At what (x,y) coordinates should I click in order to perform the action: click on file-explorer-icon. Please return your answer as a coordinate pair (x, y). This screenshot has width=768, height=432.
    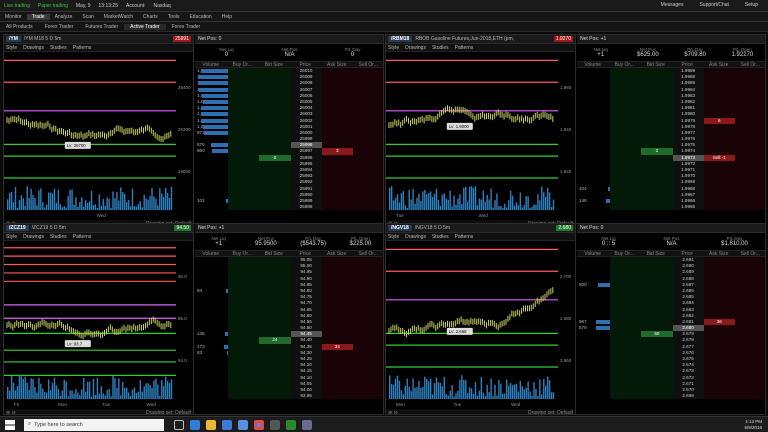
    Looking at the image, I should click on (211, 424).